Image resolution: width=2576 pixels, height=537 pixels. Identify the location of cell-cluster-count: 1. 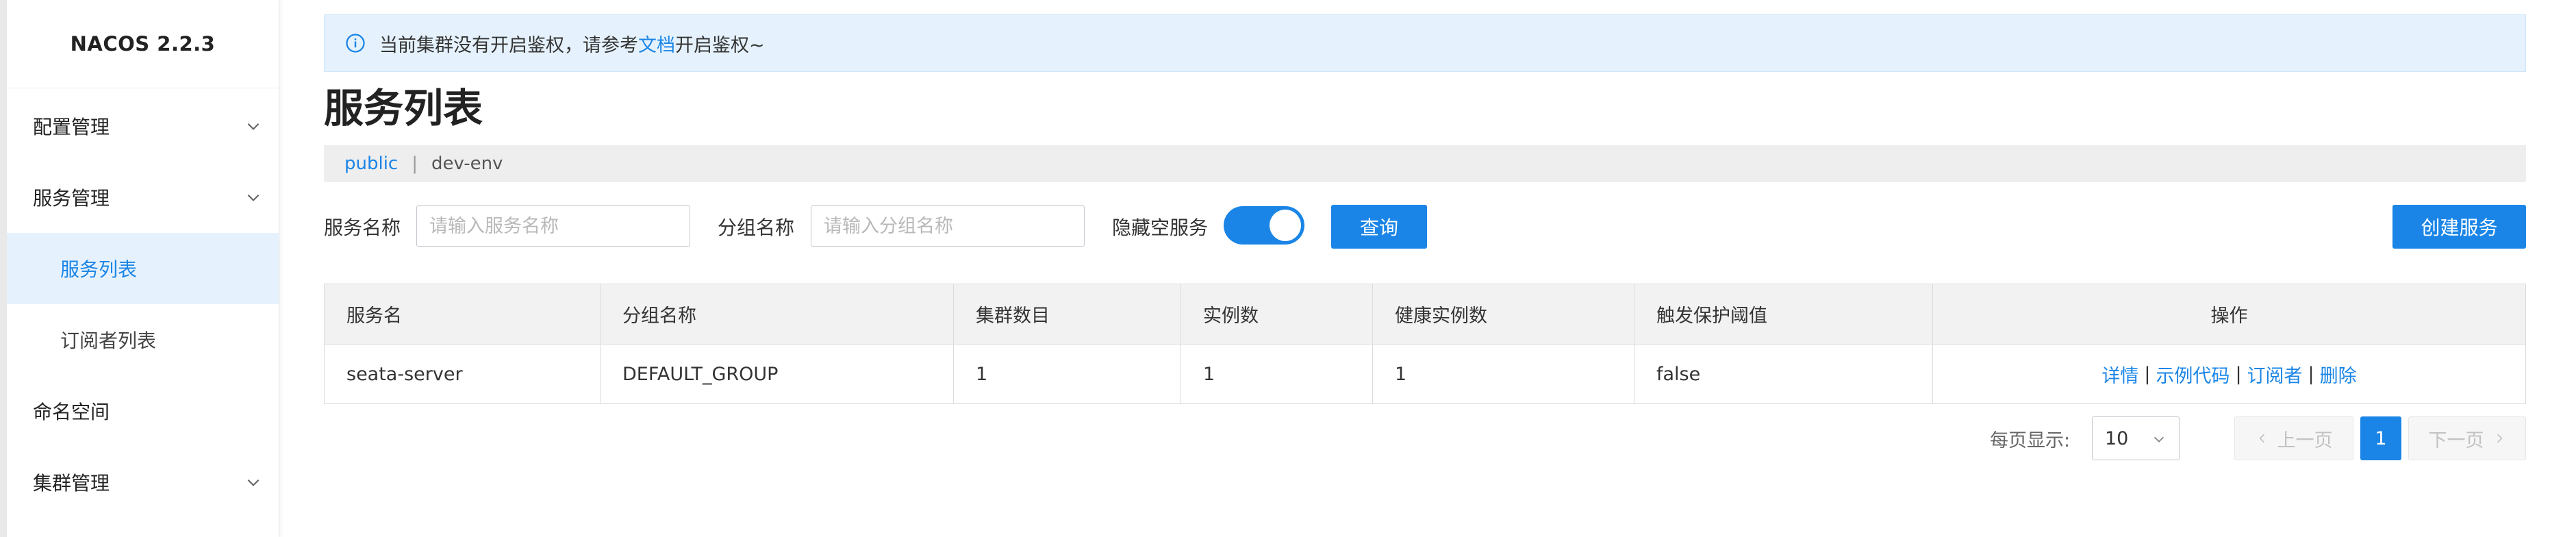
(1067, 374).